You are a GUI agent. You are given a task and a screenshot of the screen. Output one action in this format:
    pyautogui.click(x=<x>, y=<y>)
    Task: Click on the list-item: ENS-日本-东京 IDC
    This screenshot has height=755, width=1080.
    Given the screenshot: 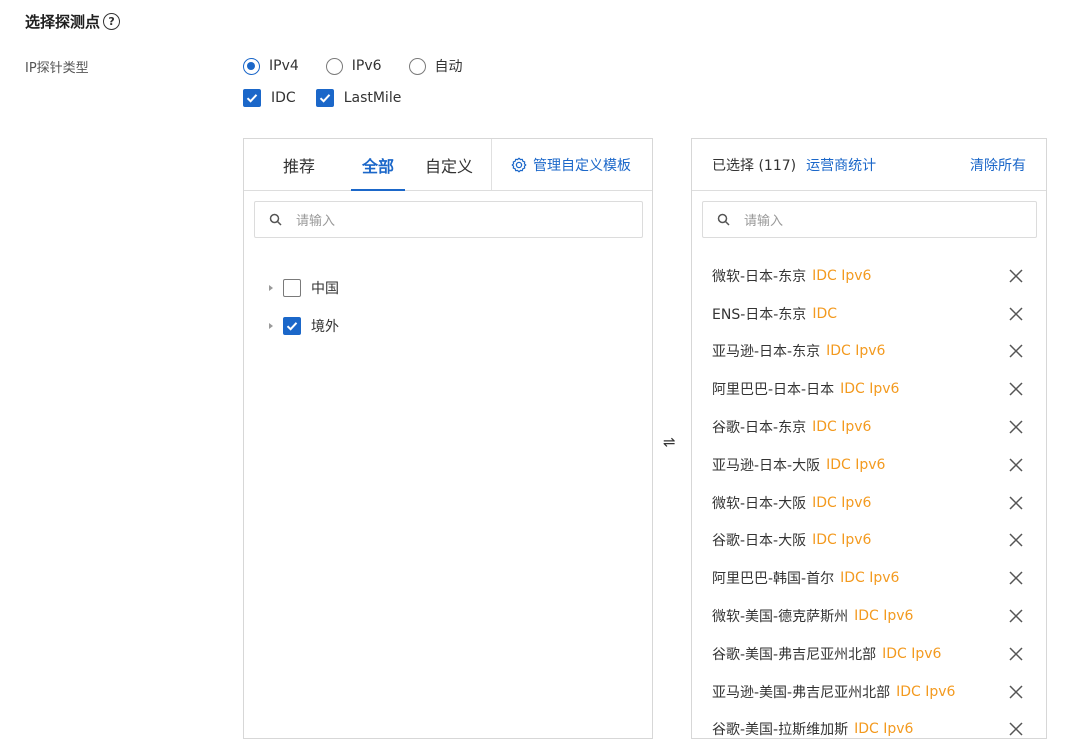 What is the action you would take?
    pyautogui.click(x=869, y=314)
    